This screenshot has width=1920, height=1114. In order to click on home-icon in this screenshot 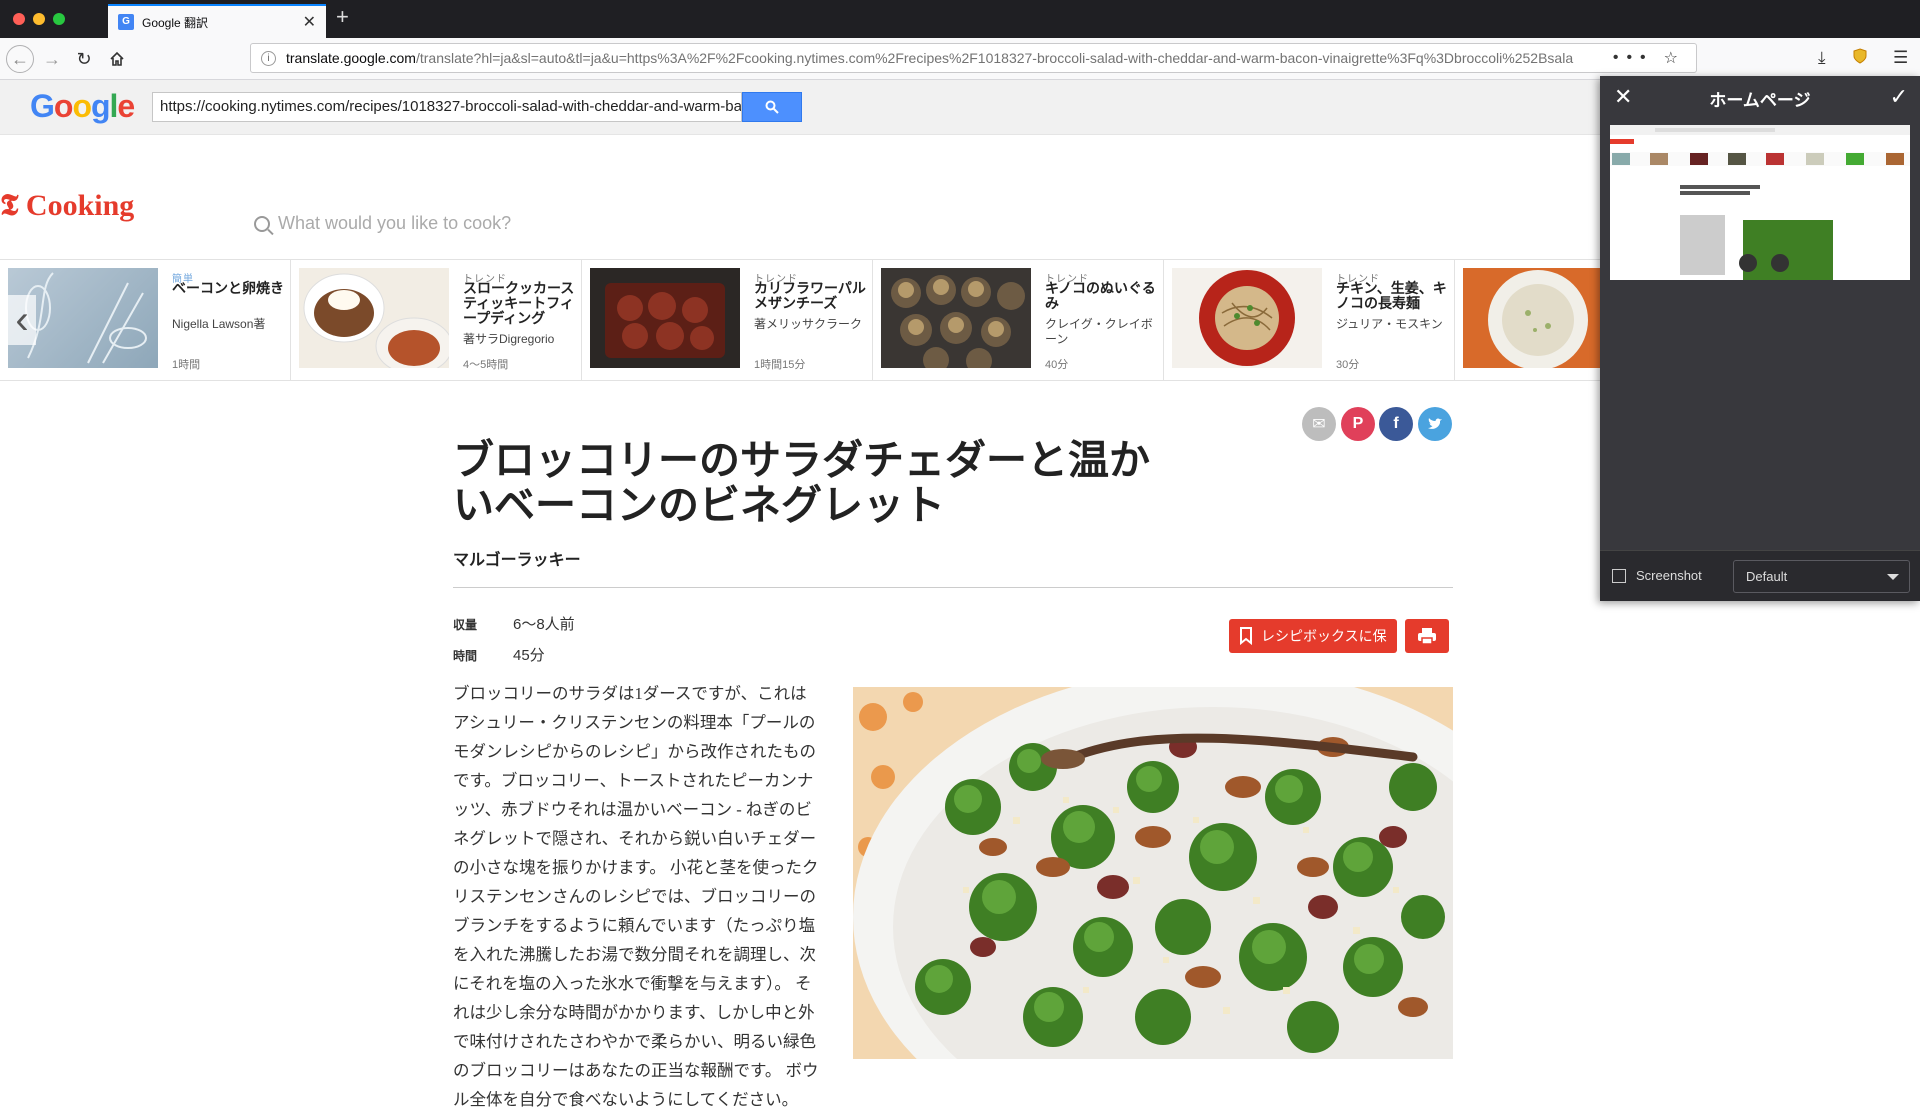, I will do `click(117, 59)`.